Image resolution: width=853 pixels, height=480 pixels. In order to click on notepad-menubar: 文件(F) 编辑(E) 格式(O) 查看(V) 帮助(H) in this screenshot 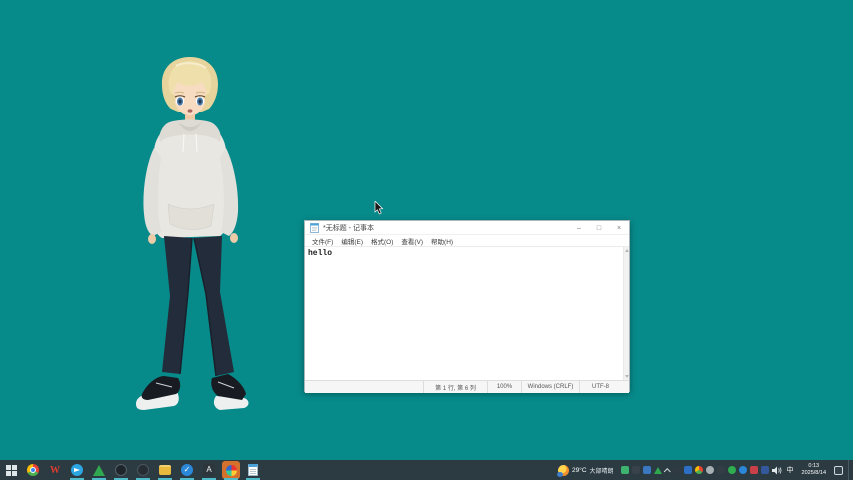, I will do `click(467, 241)`.